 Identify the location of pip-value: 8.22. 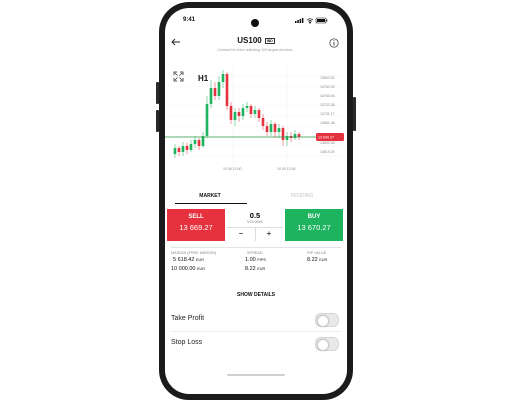
(312, 260).